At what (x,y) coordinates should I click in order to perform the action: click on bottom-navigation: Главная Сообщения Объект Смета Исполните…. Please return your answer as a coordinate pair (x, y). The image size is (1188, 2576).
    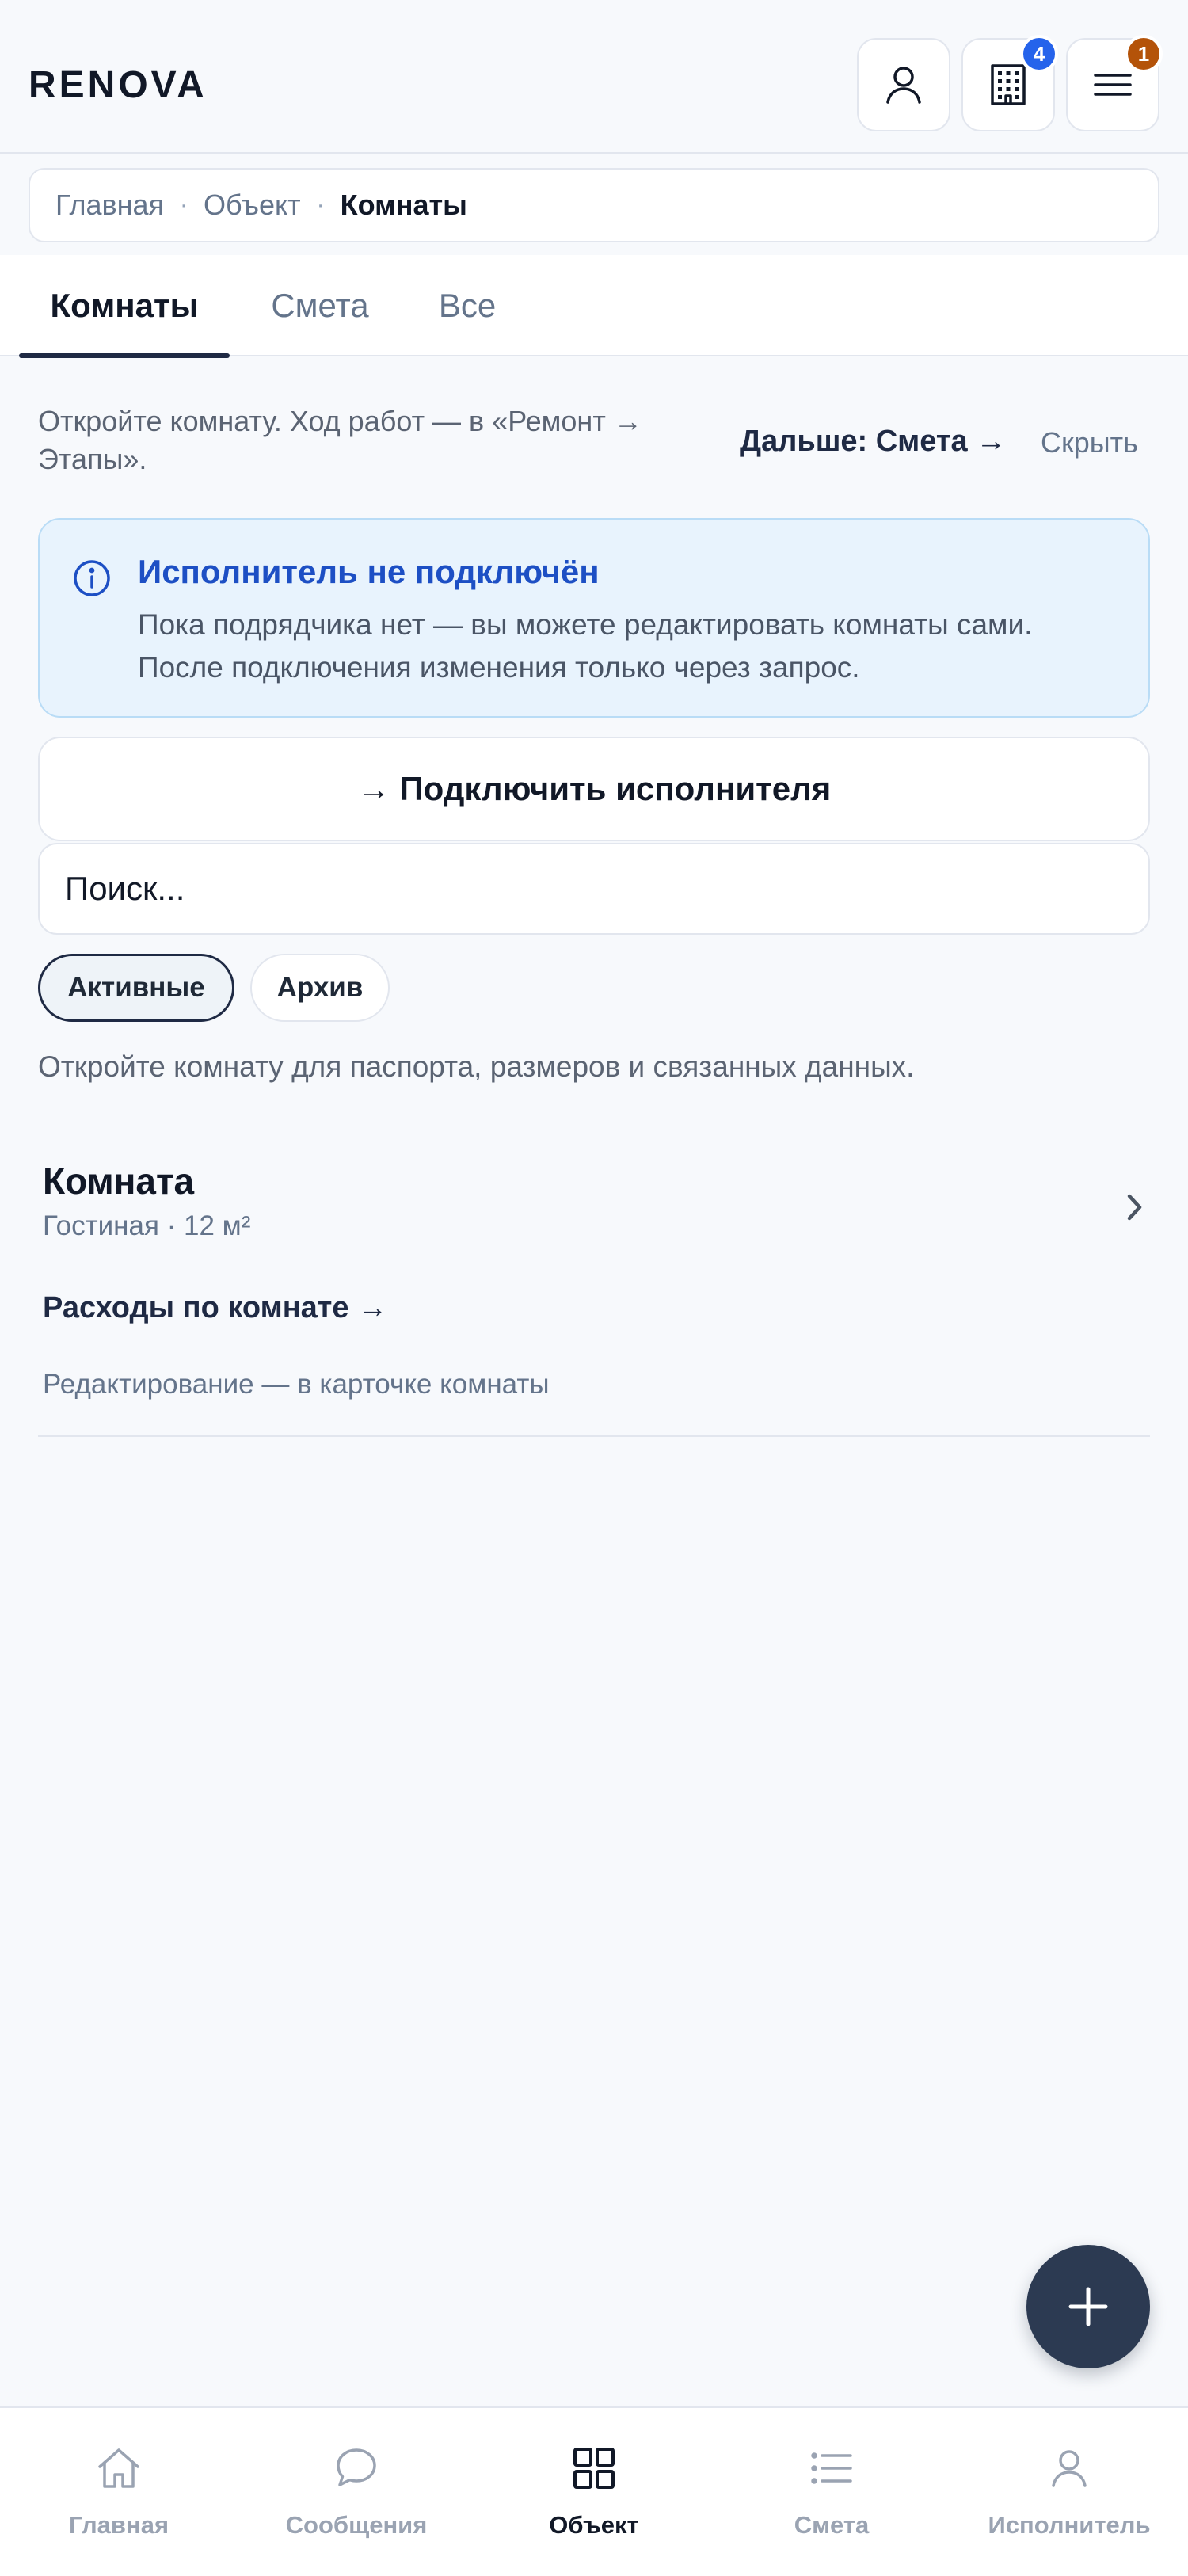
    Looking at the image, I should click on (594, 2491).